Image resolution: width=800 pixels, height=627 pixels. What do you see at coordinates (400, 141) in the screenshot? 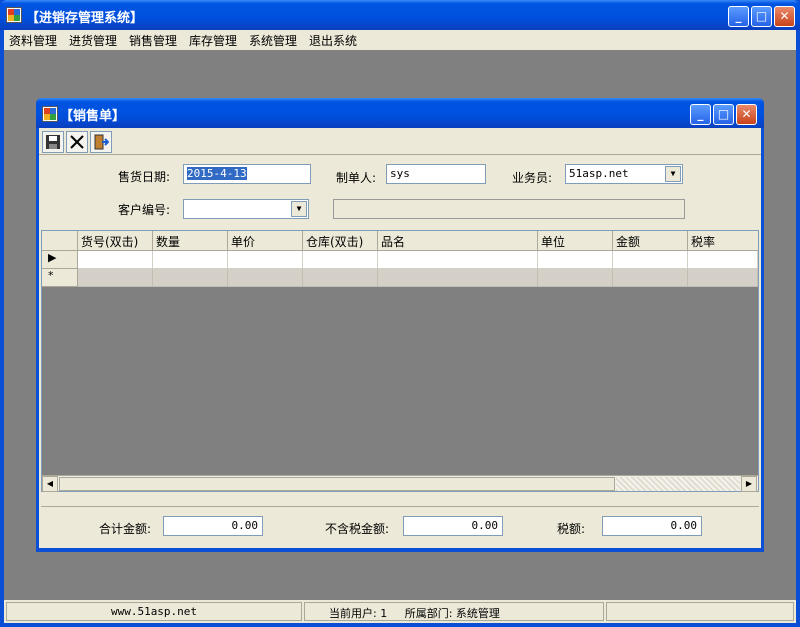
I see `toolbar` at bounding box center [400, 141].